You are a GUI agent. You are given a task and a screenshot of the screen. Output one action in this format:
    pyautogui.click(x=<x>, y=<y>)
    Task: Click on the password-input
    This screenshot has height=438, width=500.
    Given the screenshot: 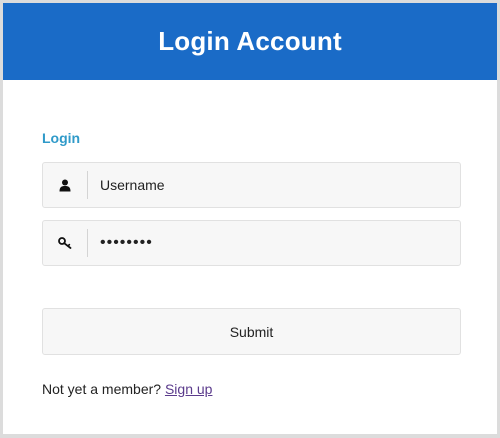 What is the action you would take?
    pyautogui.click(x=274, y=243)
    